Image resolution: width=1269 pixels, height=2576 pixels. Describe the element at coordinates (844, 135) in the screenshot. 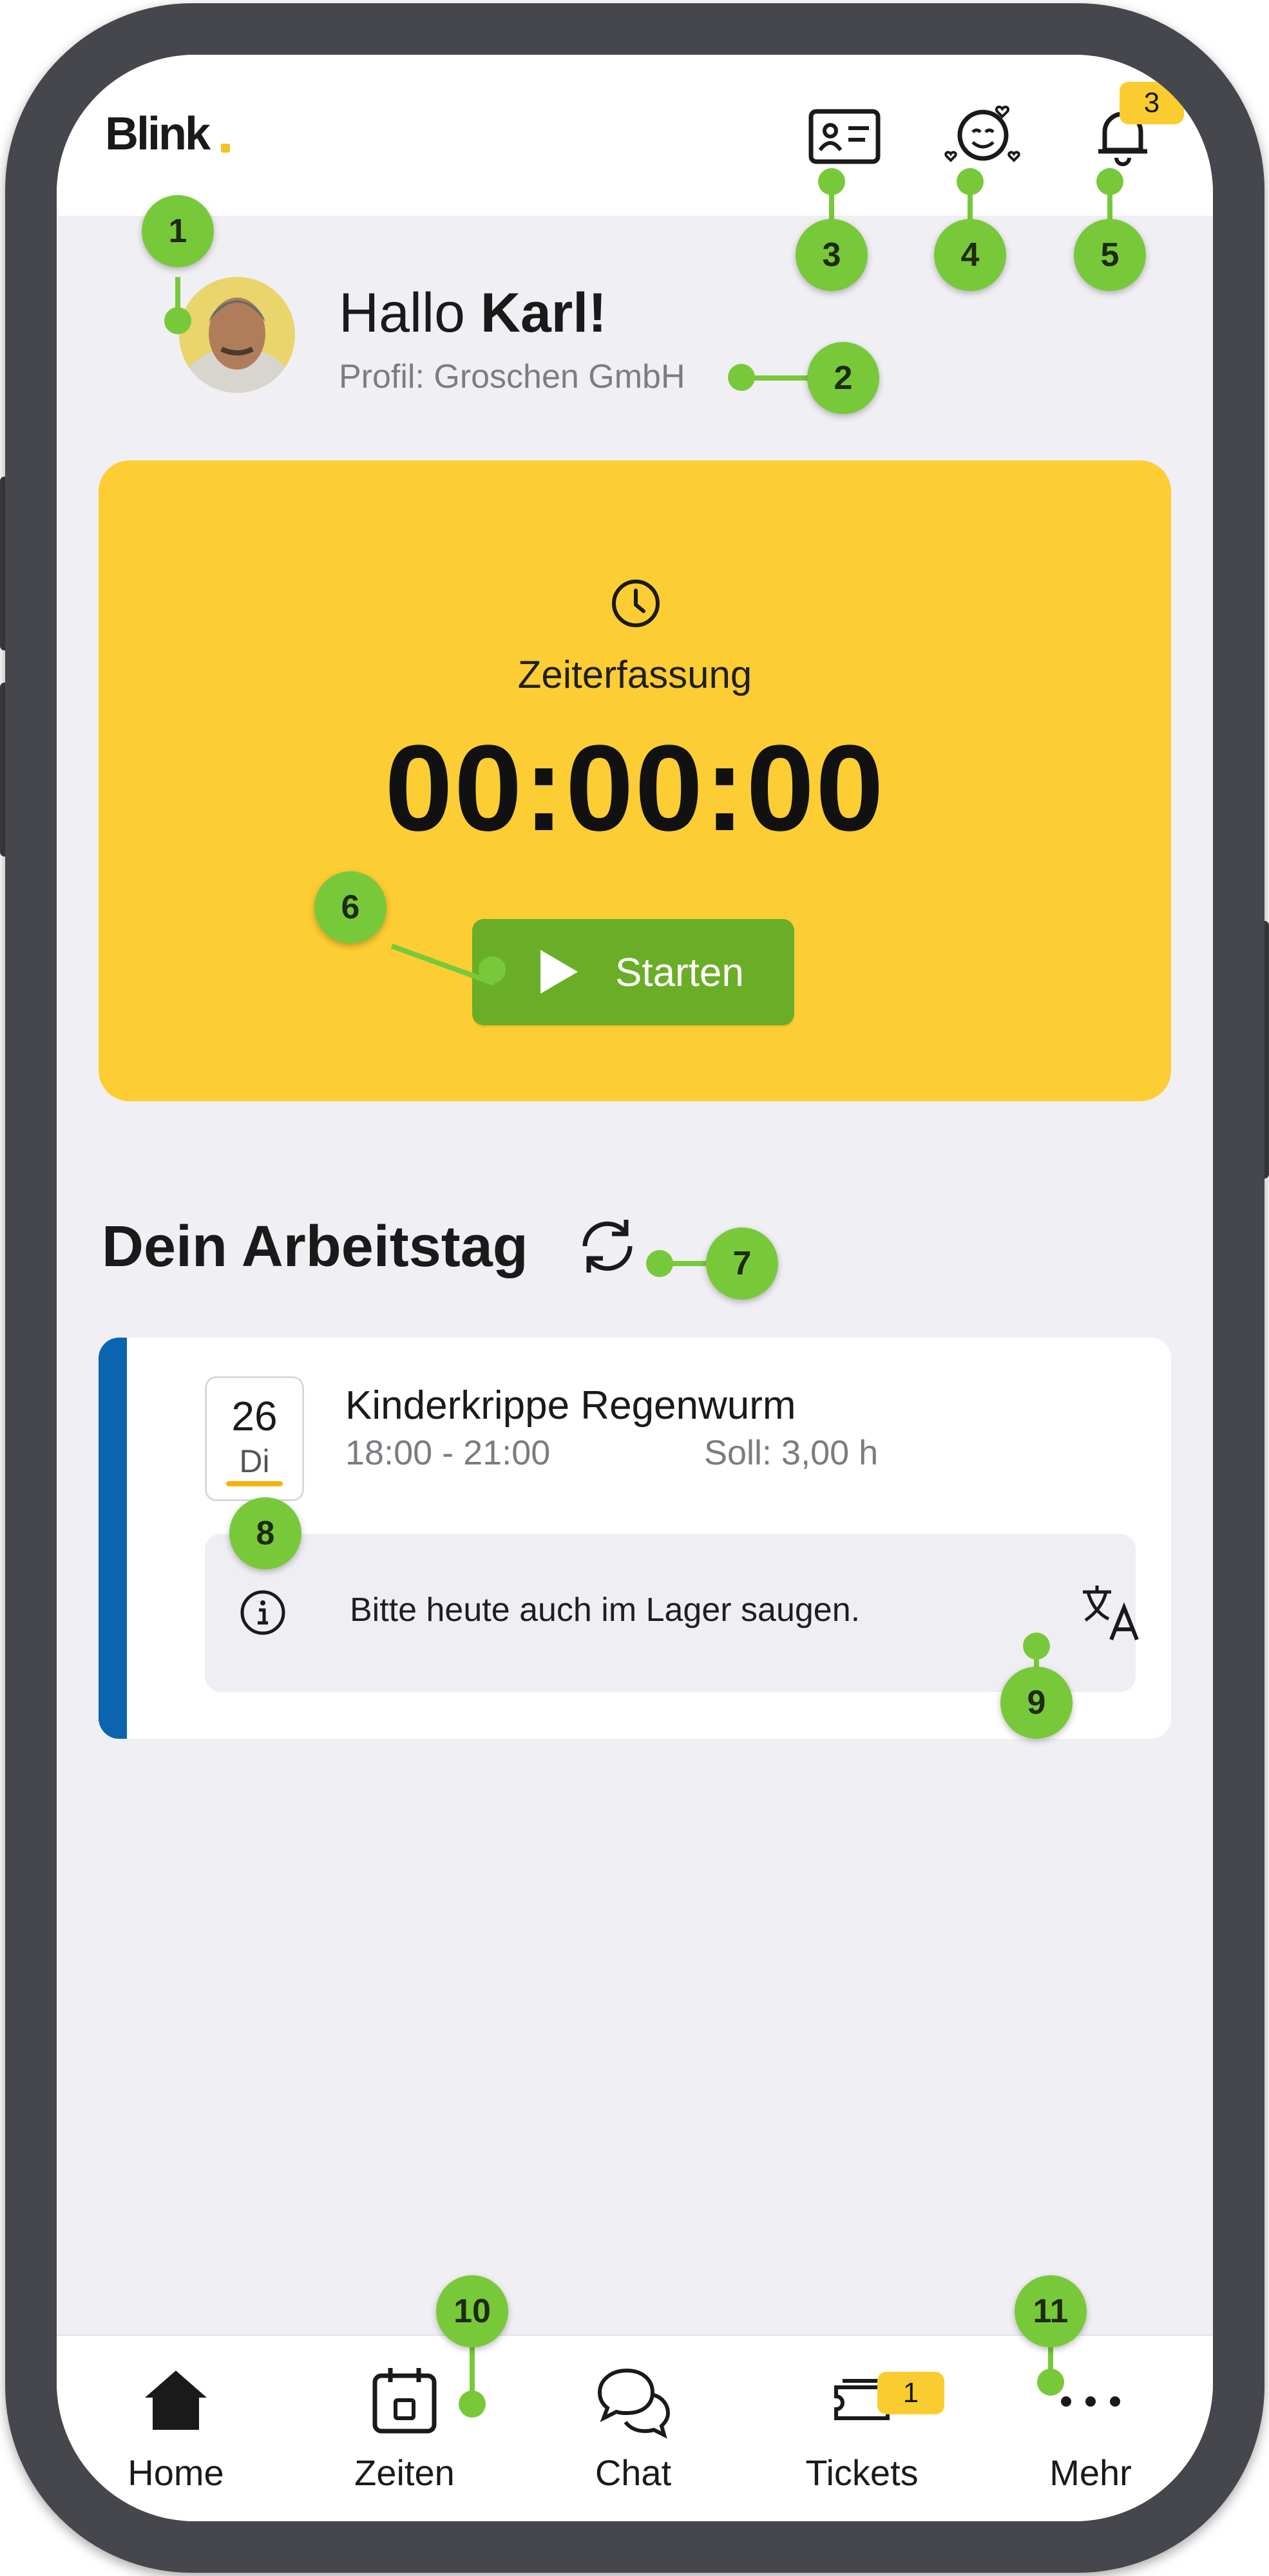

I see `id-card-icon` at that location.